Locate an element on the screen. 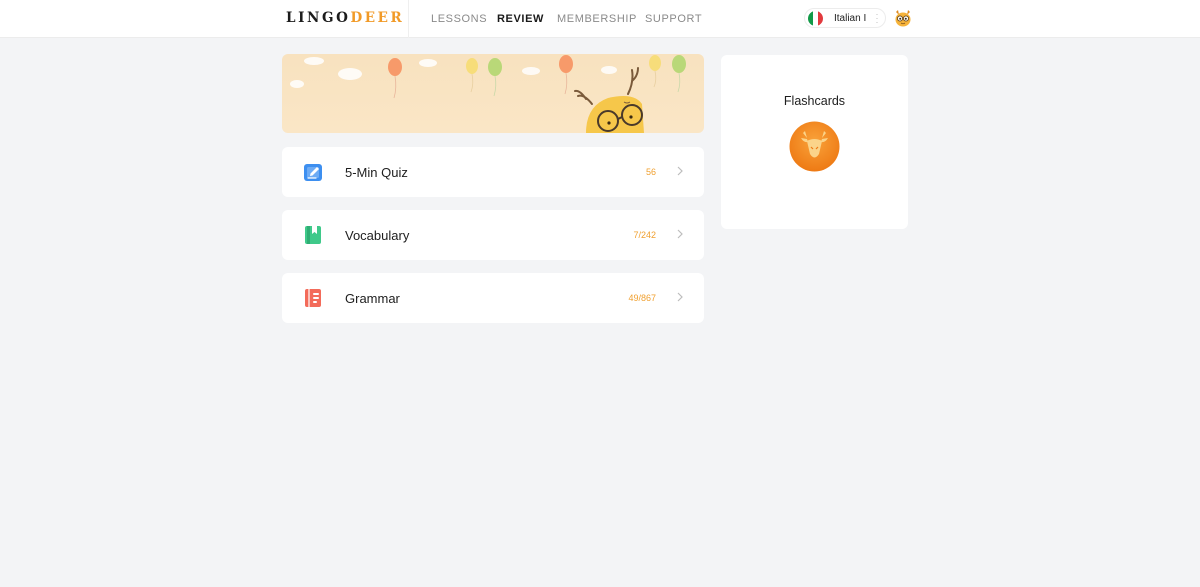 The width and height of the screenshot is (1200, 587). nav-lessons: LESSONS is located at coordinates (459, 19).